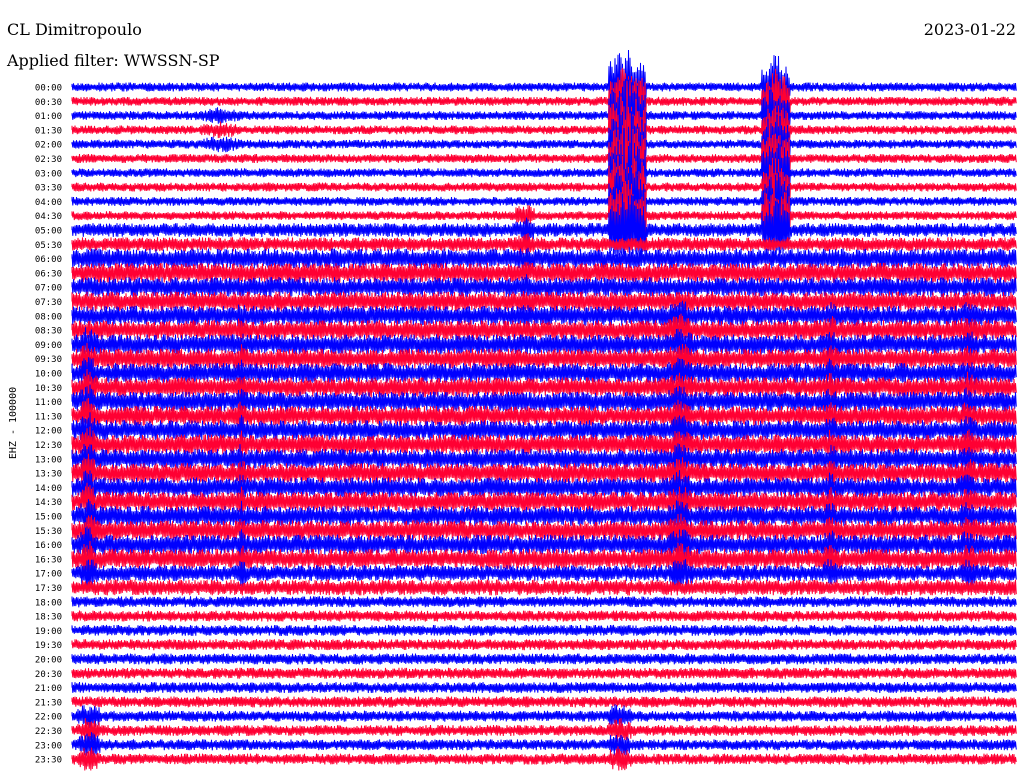  I want to click on time-tick-label: 20:30, so click(48, 675).